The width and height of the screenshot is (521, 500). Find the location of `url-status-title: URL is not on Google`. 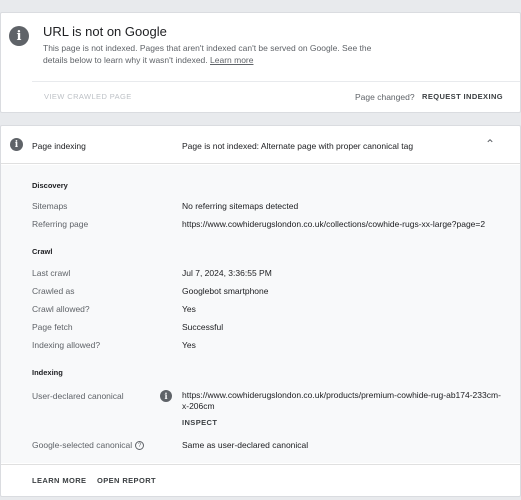

url-status-title: URL is not on Google is located at coordinates (105, 31).